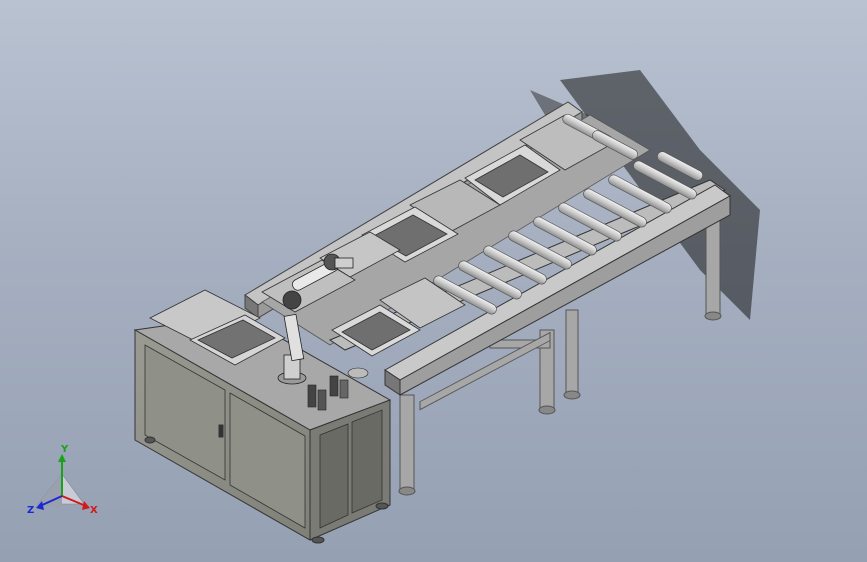 The height and width of the screenshot is (562, 867). I want to click on coordinate-triad: Y X Z, so click(64, 485).